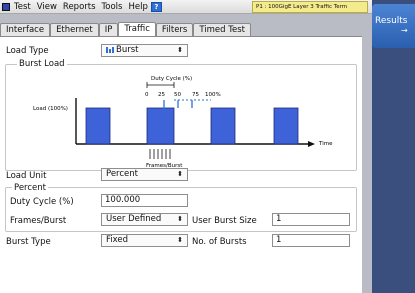 The height and width of the screenshot is (293, 415). Describe the element at coordinates (195, 95) in the screenshot. I see `duty-tick-75: 75` at that location.